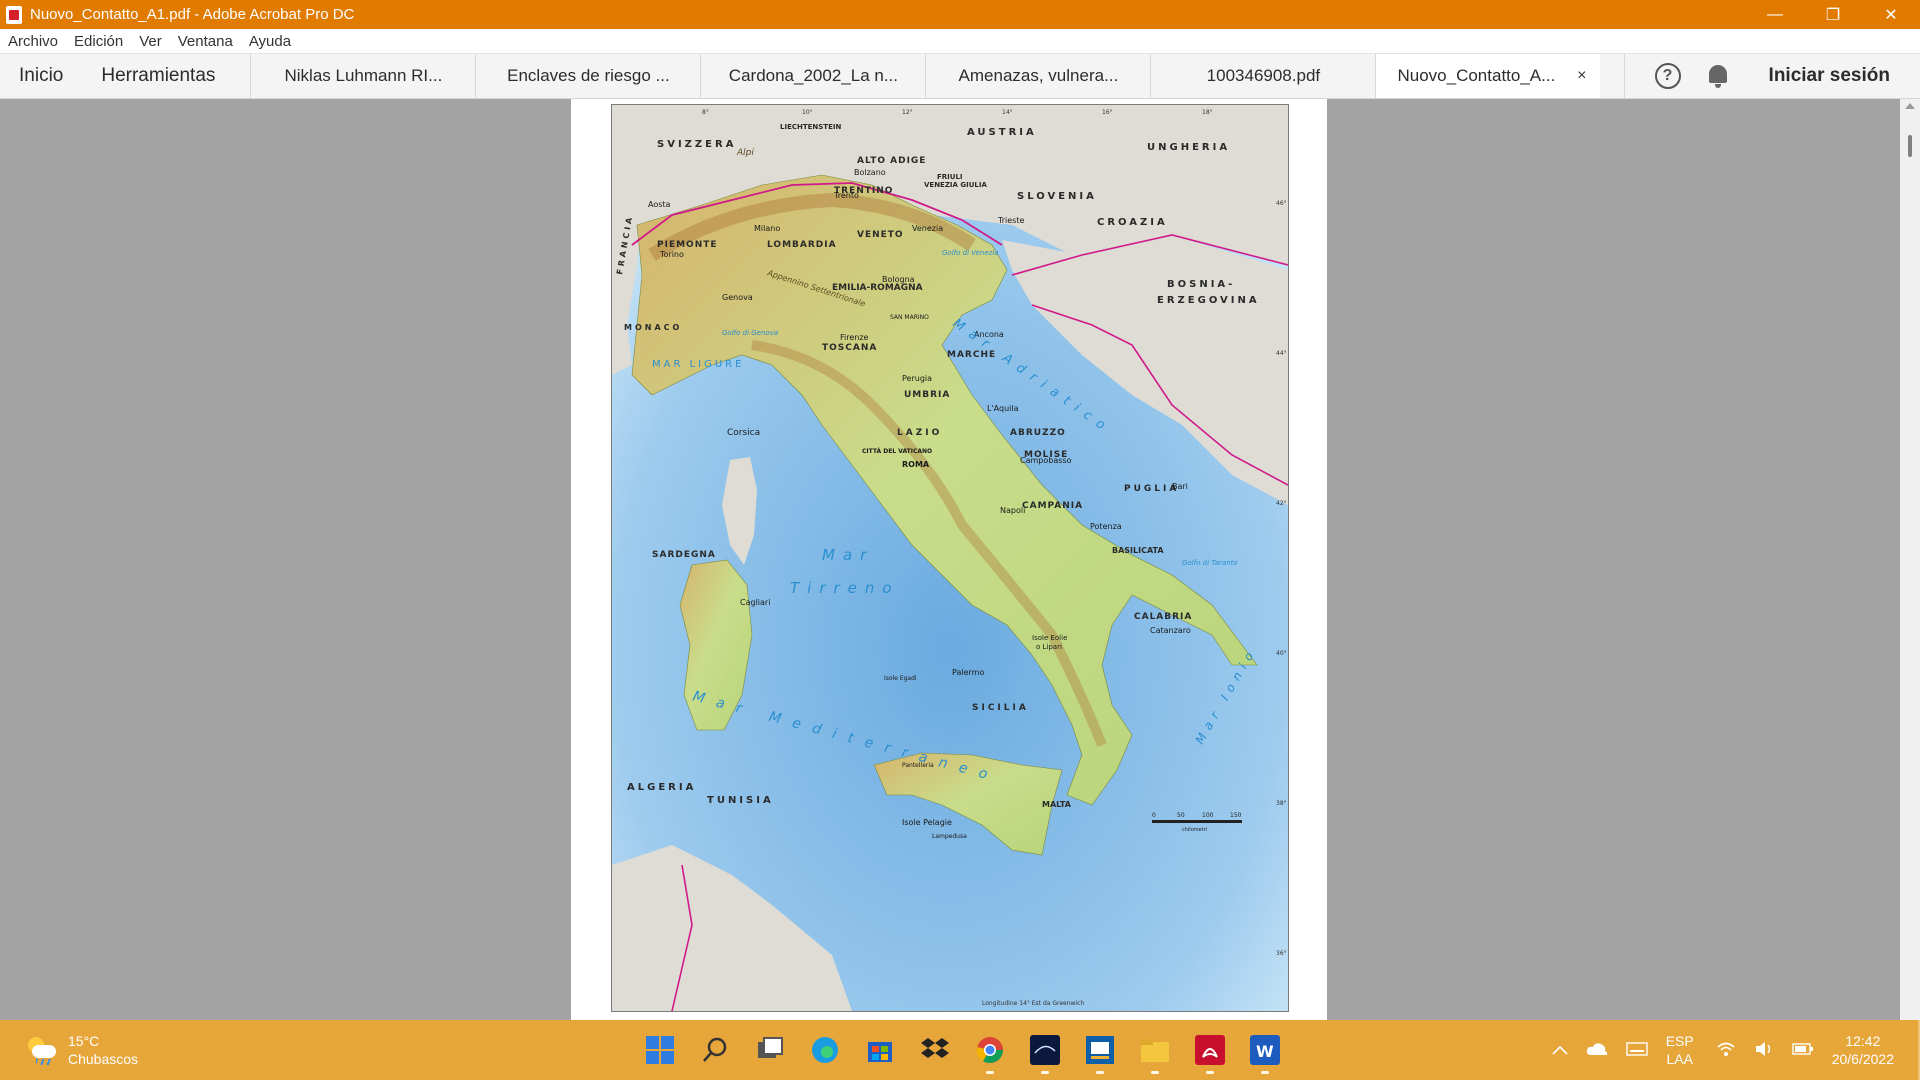 The height and width of the screenshot is (1080, 1920). I want to click on language-code: ESP, so click(1679, 1041).